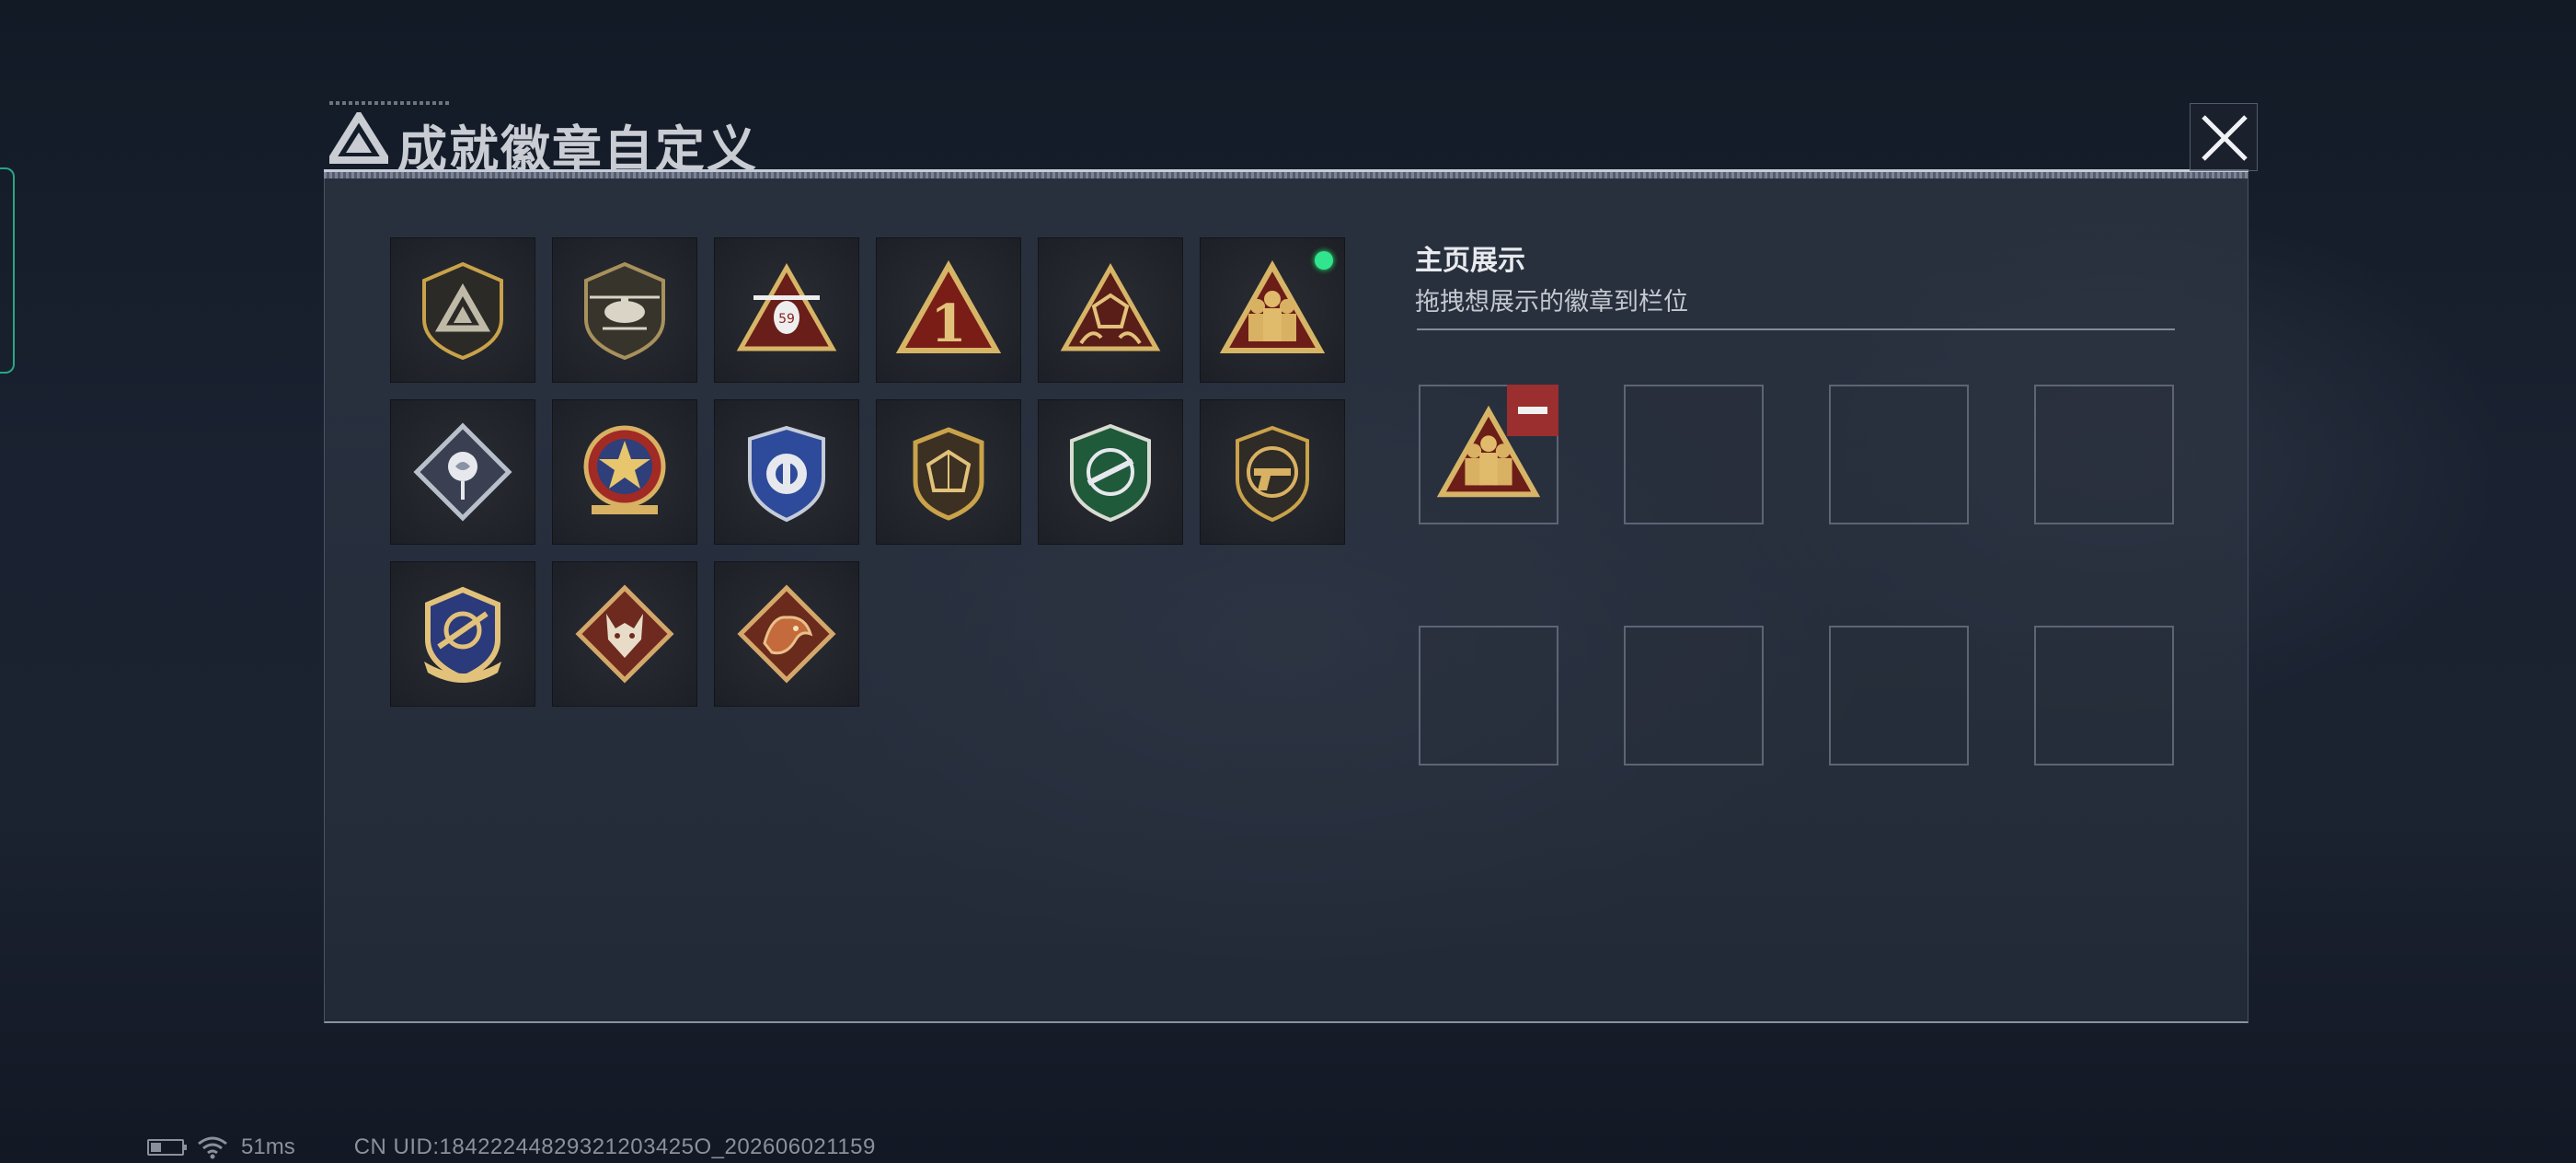 The height and width of the screenshot is (1163, 2576). What do you see at coordinates (832, 139) in the screenshot?
I see `dialog-header: 成就徽章自定义` at bounding box center [832, 139].